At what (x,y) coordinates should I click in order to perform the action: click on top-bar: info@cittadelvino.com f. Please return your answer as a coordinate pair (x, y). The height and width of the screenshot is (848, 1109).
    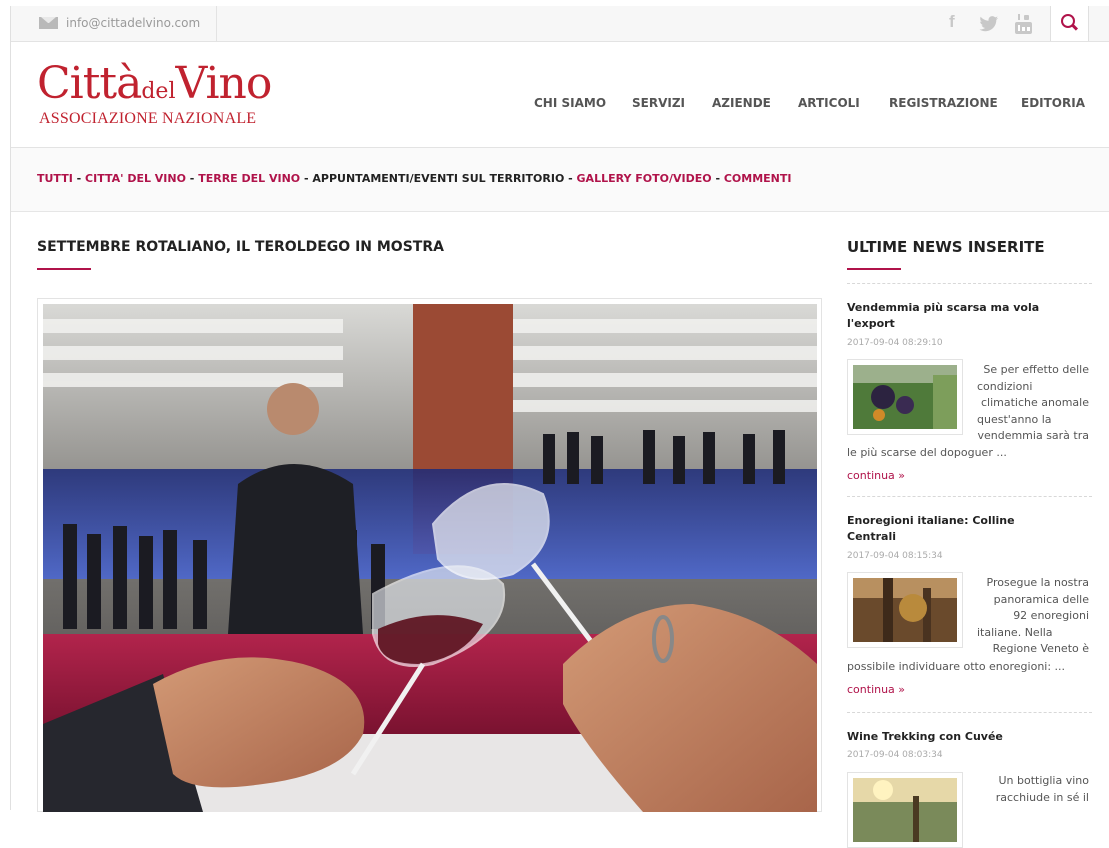
    Looking at the image, I should click on (560, 24).